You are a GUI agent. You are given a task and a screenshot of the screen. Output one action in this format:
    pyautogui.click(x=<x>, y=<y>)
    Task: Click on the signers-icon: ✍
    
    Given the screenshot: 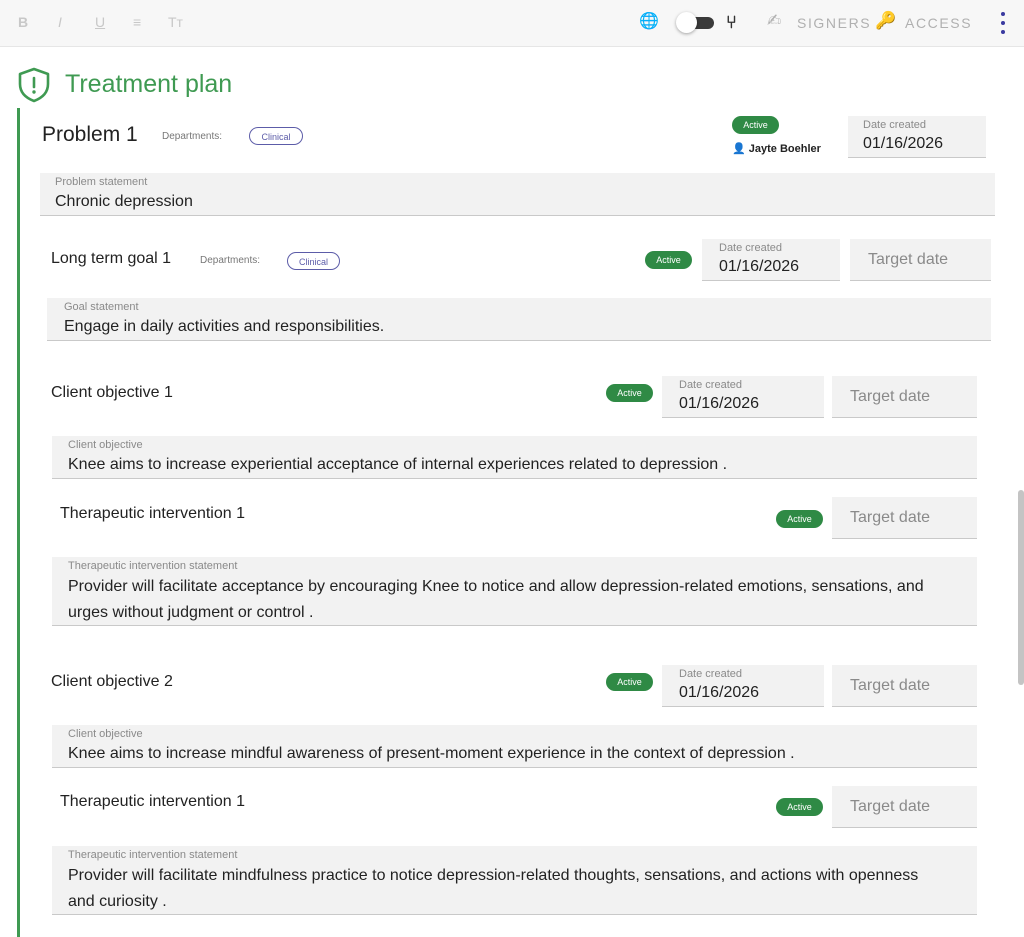 What is the action you would take?
    pyautogui.click(x=774, y=20)
    